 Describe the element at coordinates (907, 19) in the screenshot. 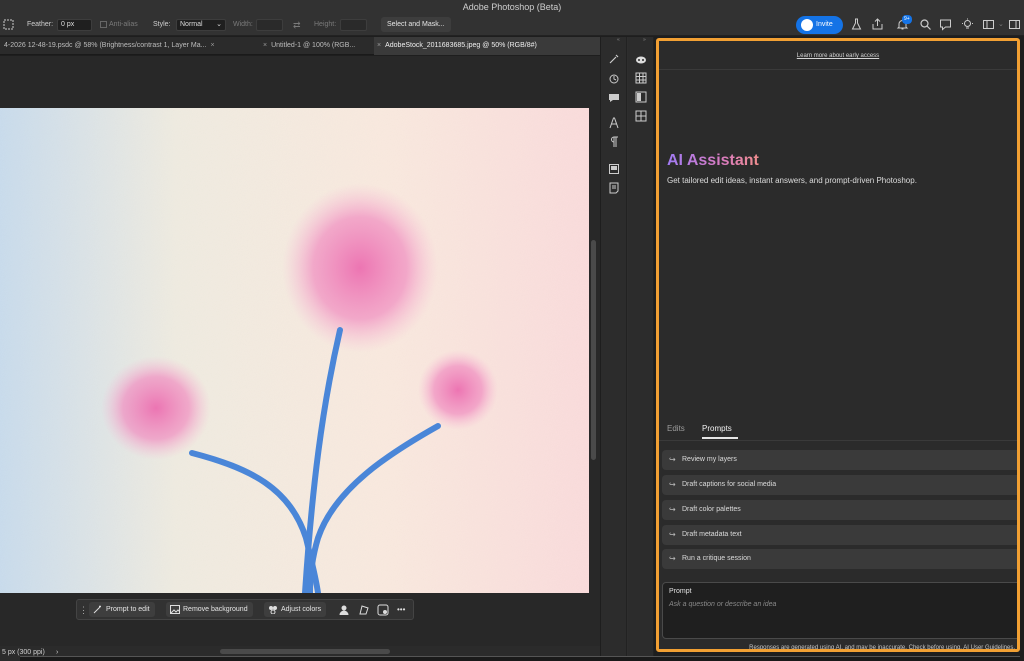

I see `notification-badge: 9+` at that location.